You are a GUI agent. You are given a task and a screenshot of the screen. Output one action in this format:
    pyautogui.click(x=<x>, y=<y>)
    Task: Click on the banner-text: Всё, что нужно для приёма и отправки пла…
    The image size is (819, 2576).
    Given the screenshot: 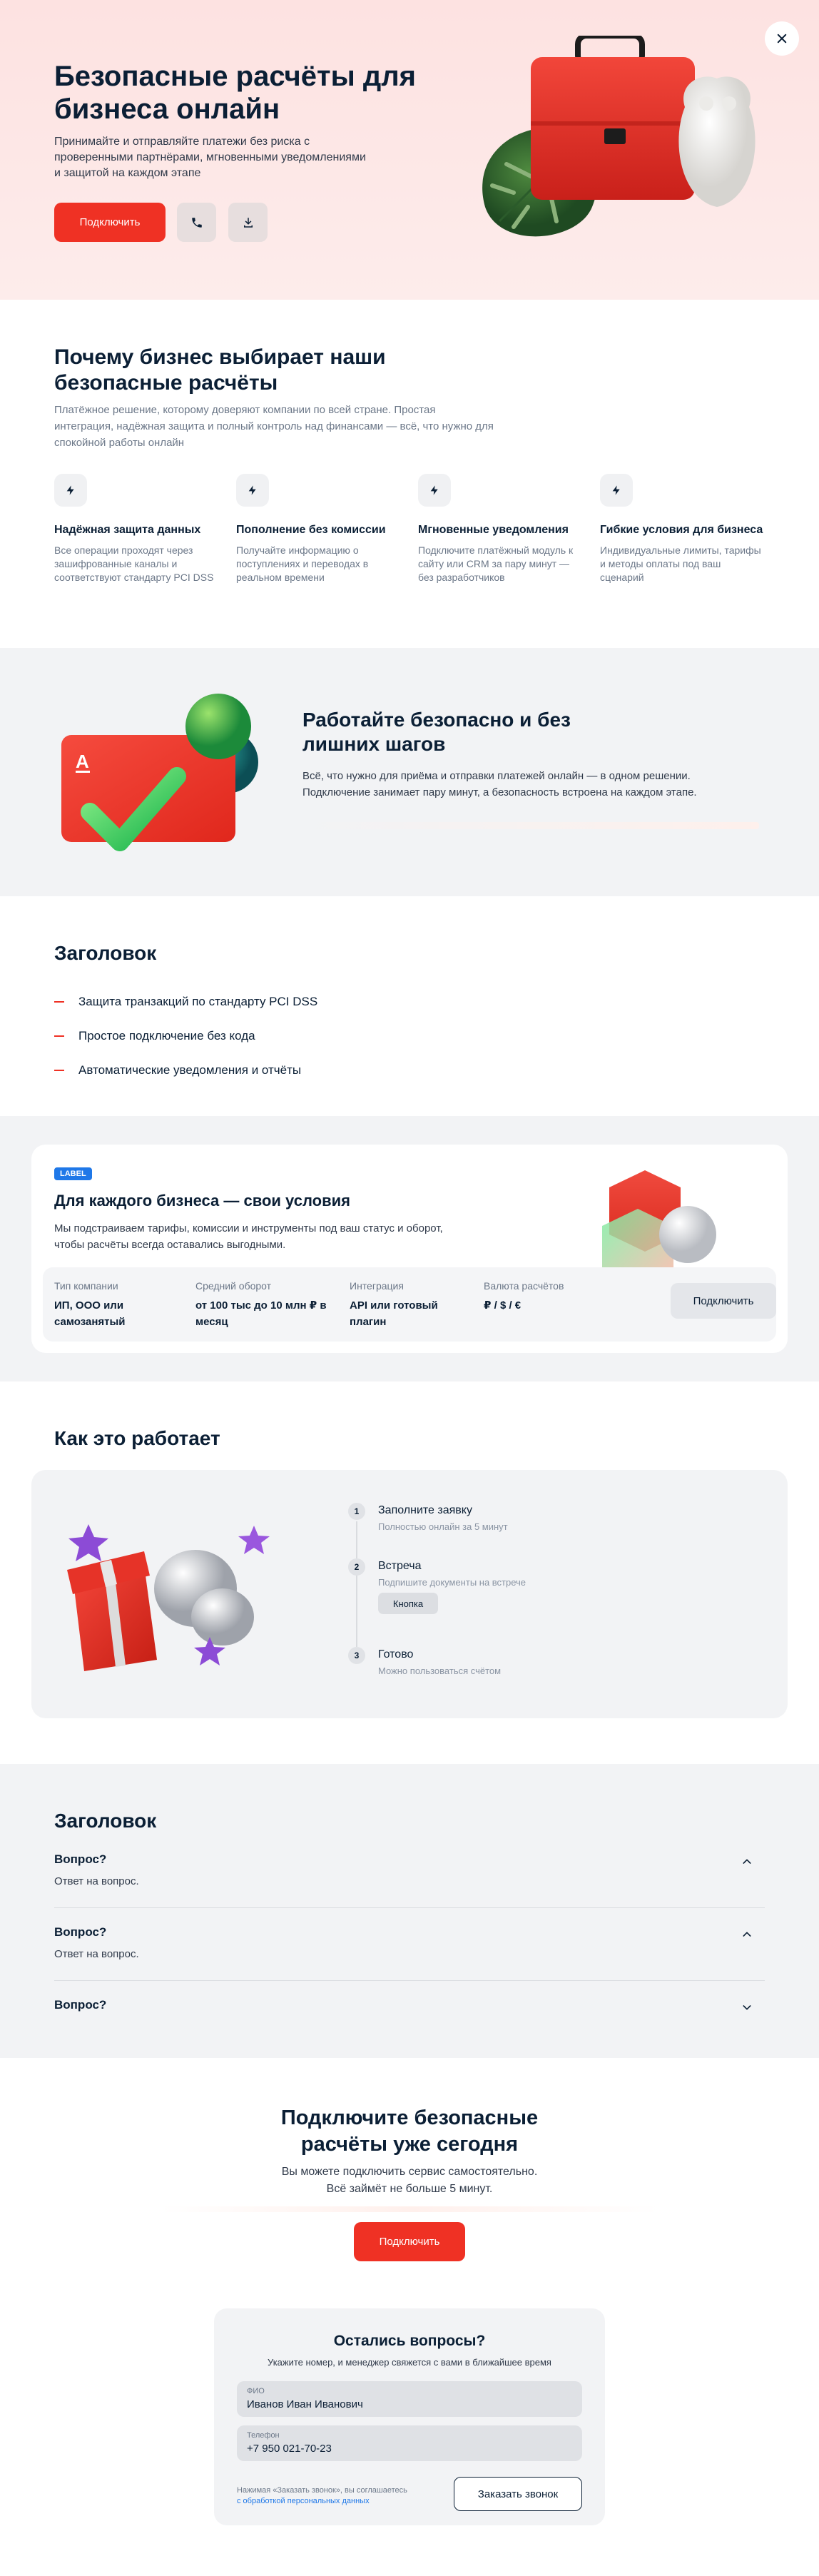 What is the action you would take?
    pyautogui.click(x=499, y=784)
    